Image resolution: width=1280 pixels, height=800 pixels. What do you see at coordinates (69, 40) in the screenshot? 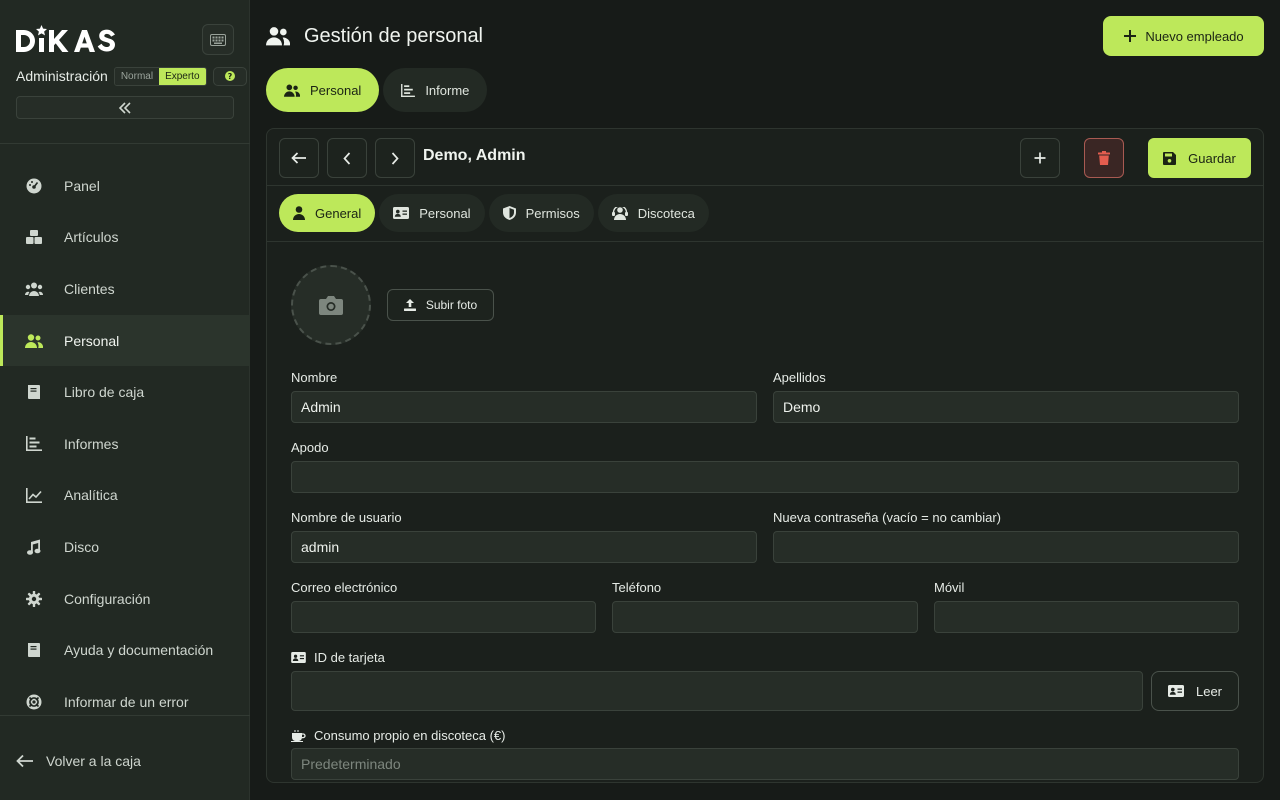
I see `dikas-logo` at bounding box center [69, 40].